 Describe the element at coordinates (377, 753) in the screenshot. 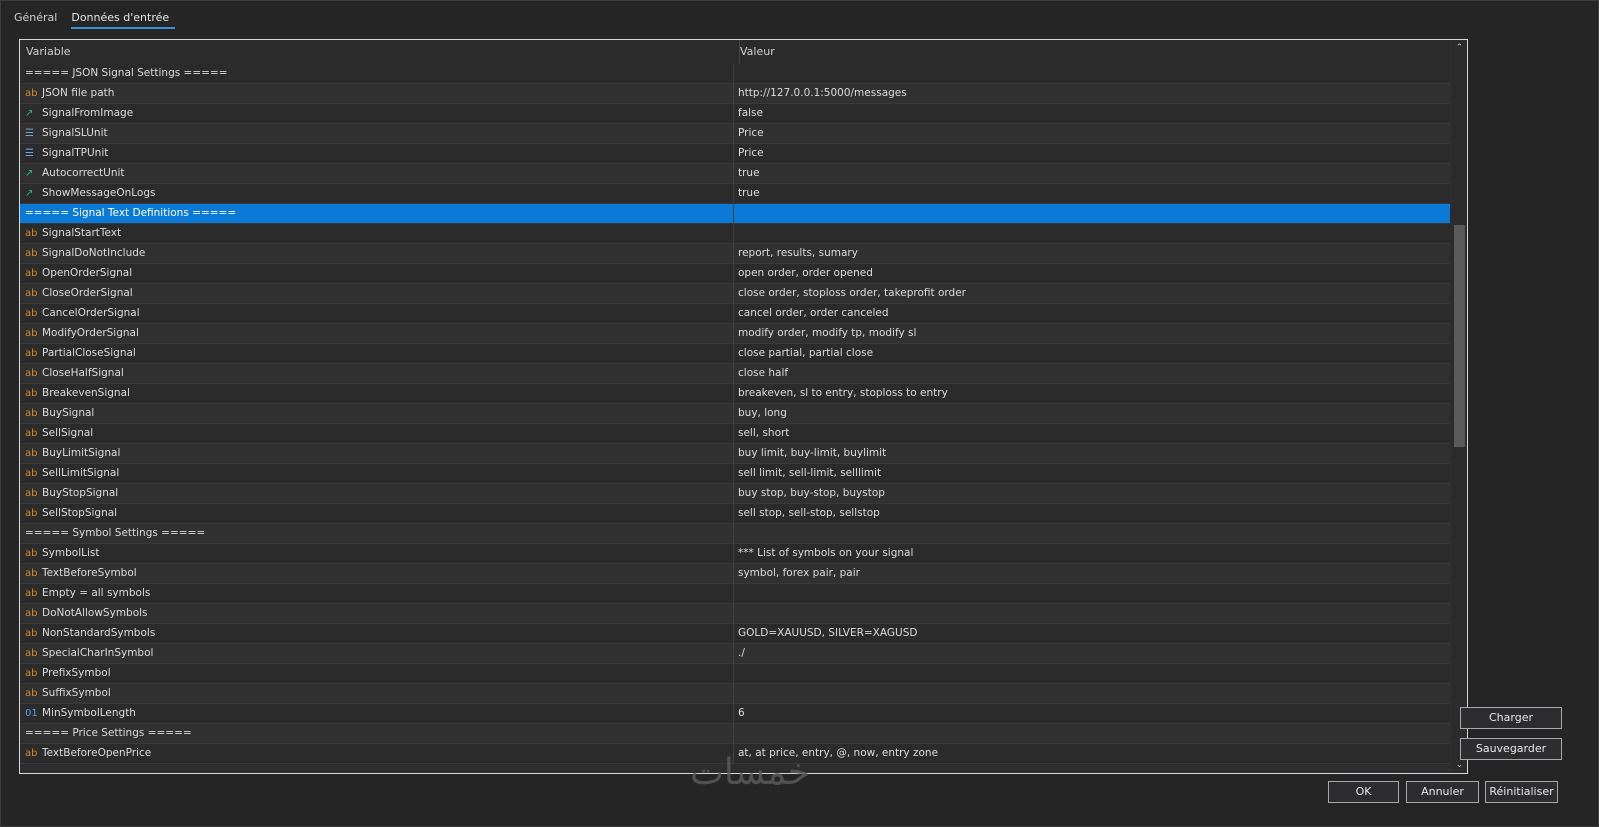

I see `variable-cell: ab TextBeforeOpenPrice` at that location.